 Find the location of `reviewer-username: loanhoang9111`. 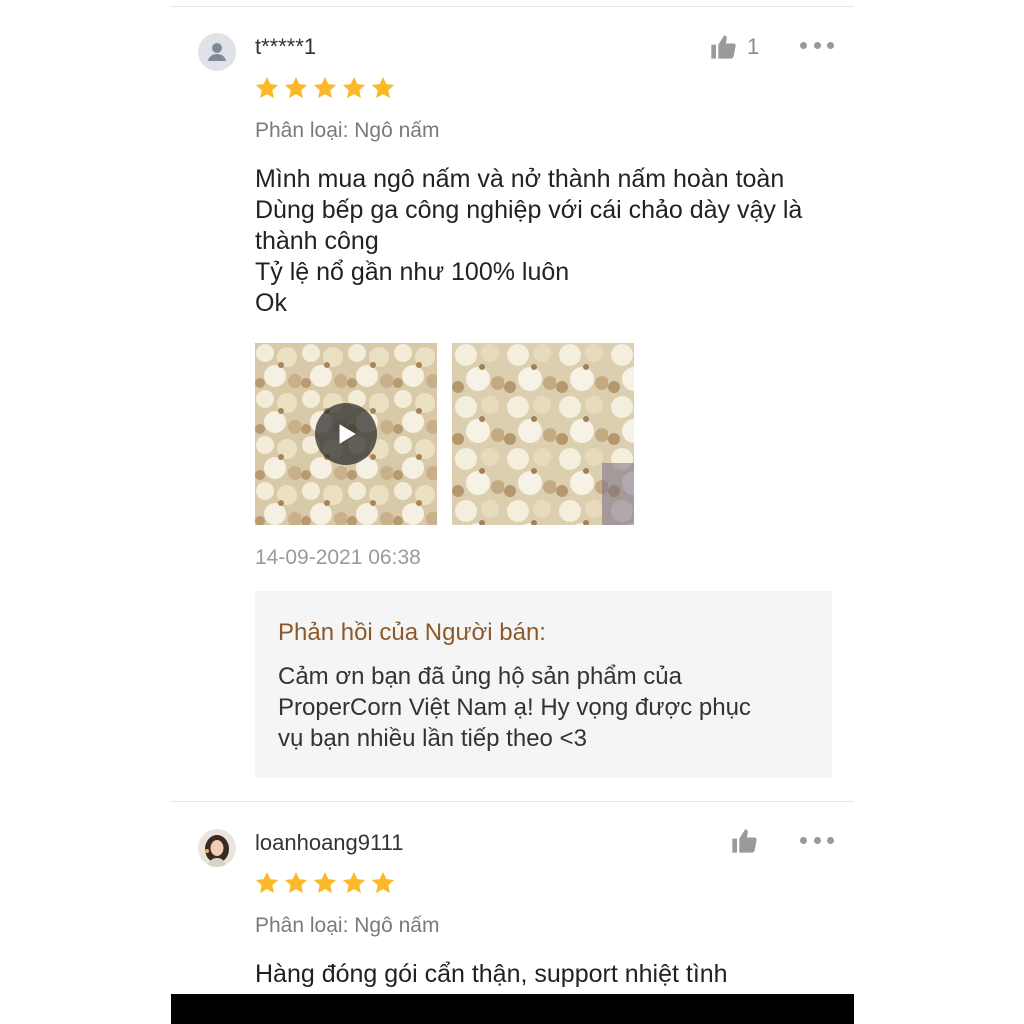

reviewer-username: loanhoang9111 is located at coordinates (329, 843).